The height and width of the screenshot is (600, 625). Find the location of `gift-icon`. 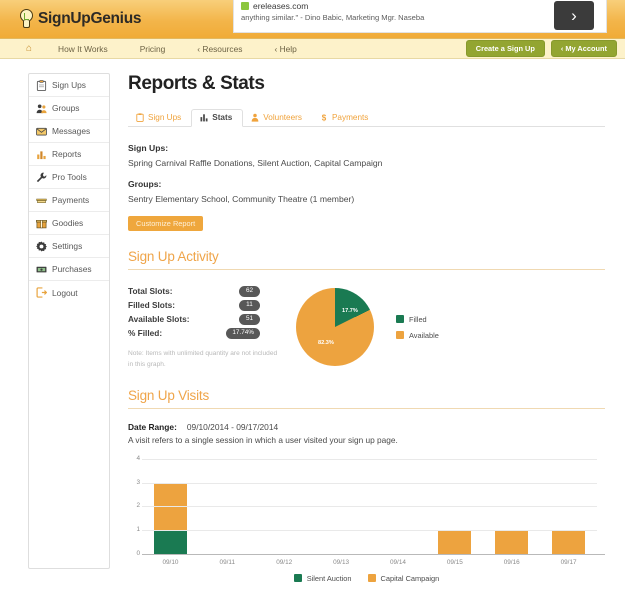

gift-icon is located at coordinates (41, 223).